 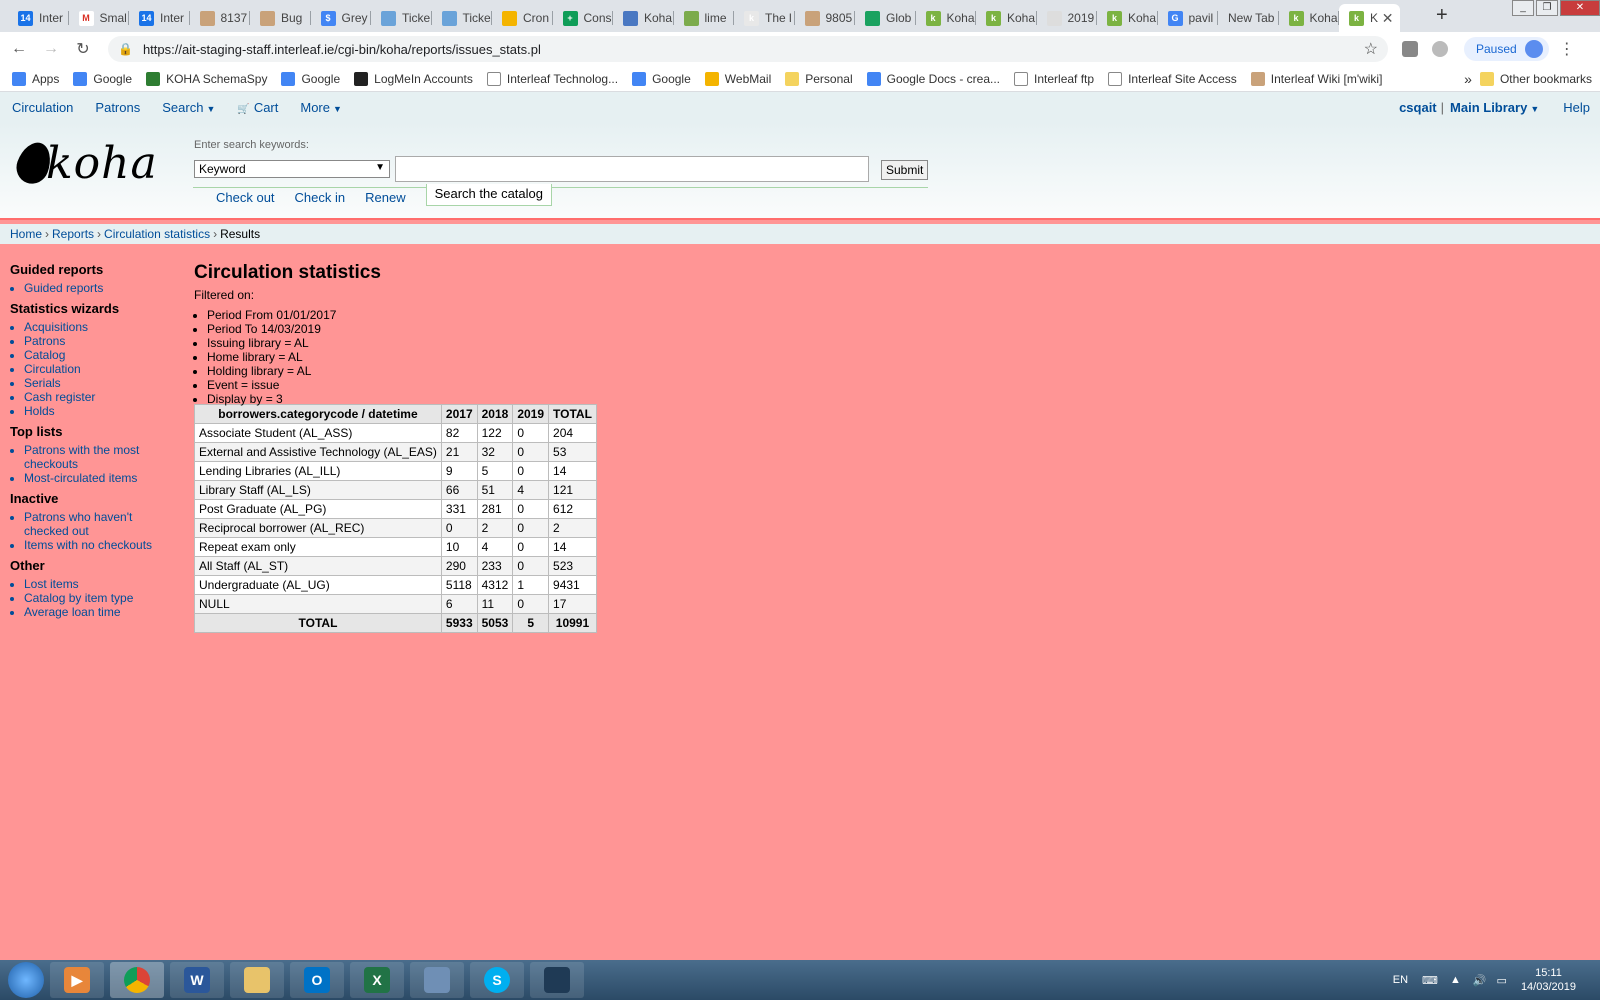 I want to click on search-input, so click(x=632, y=169).